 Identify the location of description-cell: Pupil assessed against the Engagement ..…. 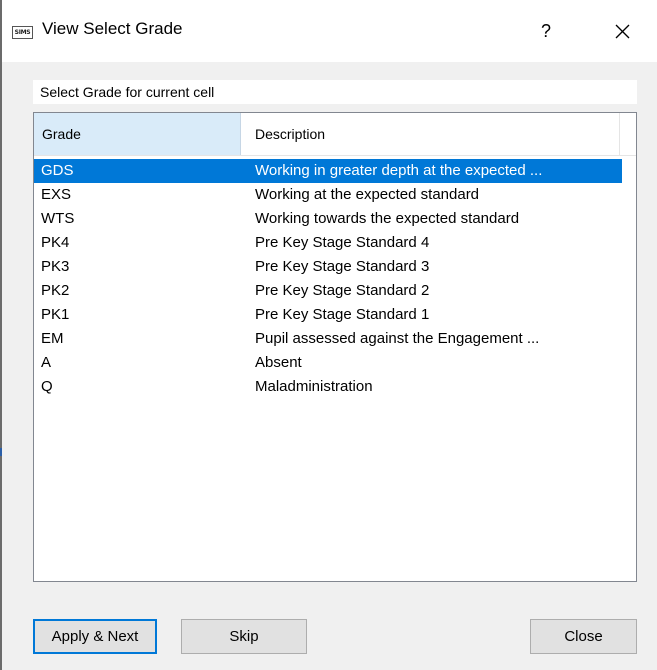
(397, 338).